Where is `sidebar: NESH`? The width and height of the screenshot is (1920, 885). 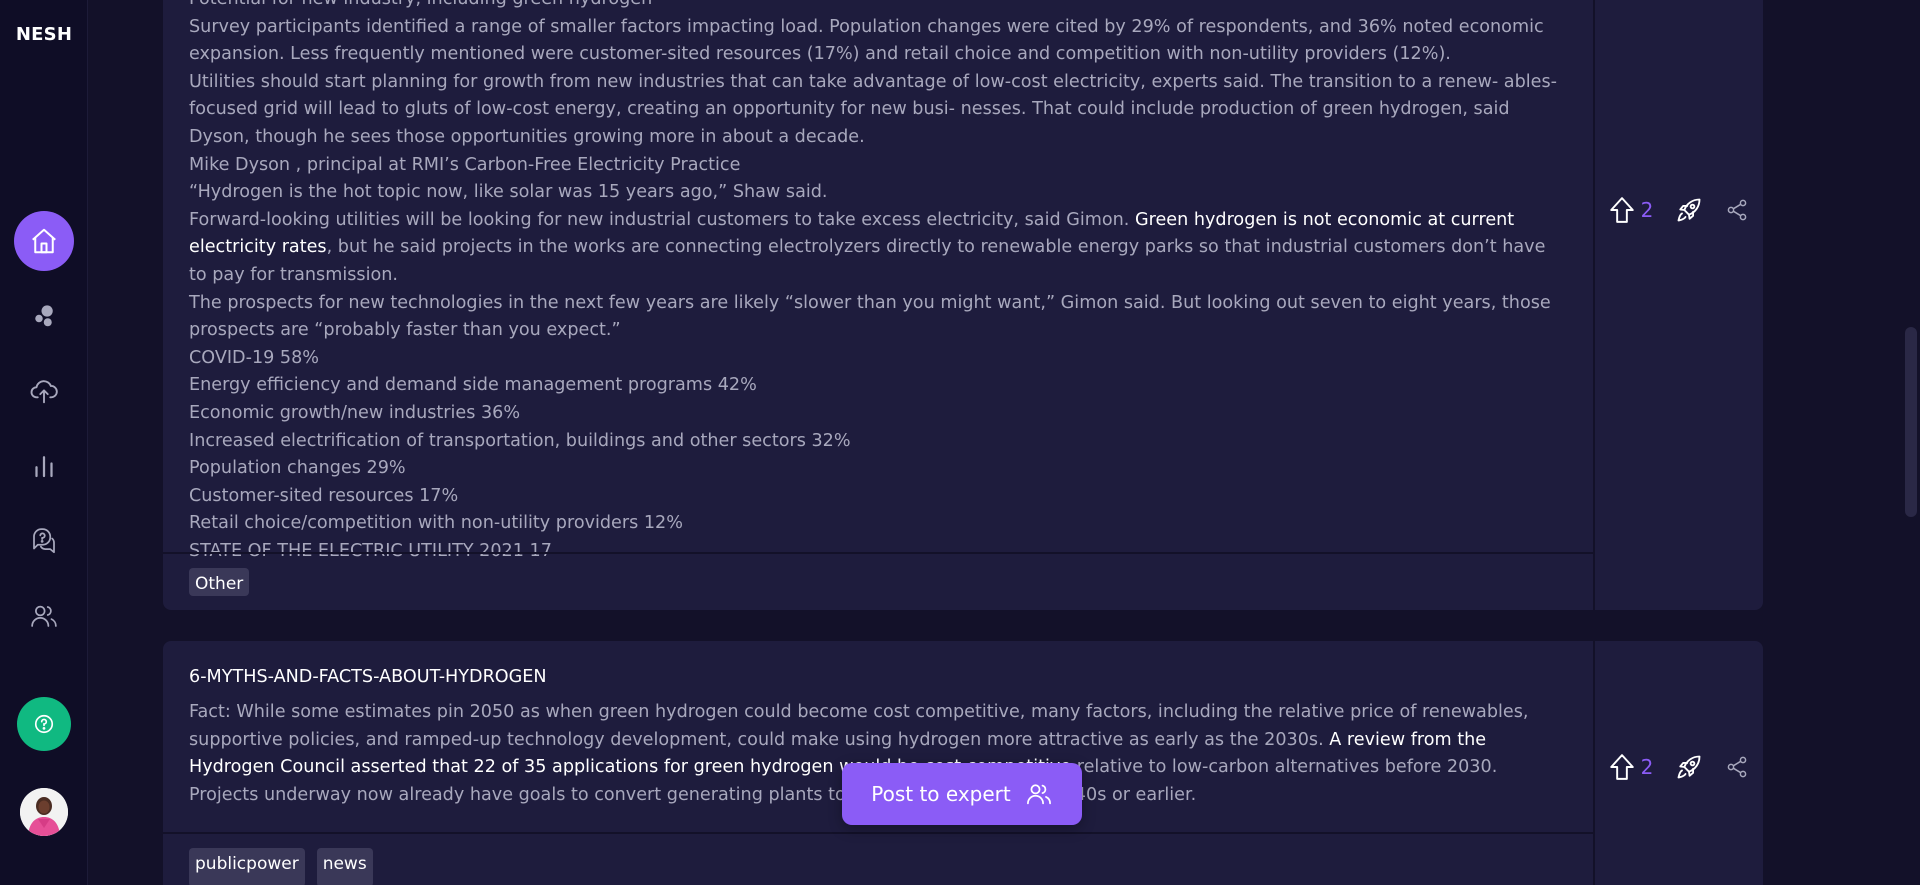
sidebar: NESH is located at coordinates (44, 442).